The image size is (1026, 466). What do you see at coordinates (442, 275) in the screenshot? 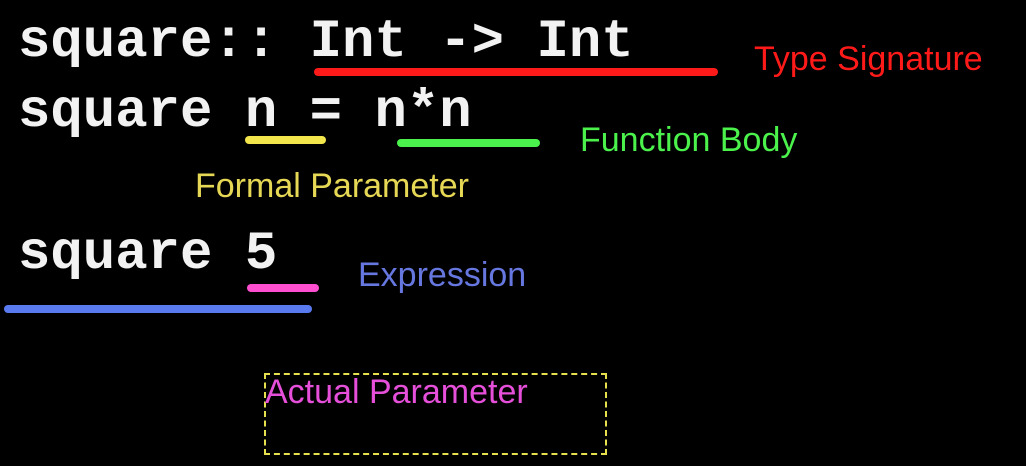
I see `expression-label: Expression` at bounding box center [442, 275].